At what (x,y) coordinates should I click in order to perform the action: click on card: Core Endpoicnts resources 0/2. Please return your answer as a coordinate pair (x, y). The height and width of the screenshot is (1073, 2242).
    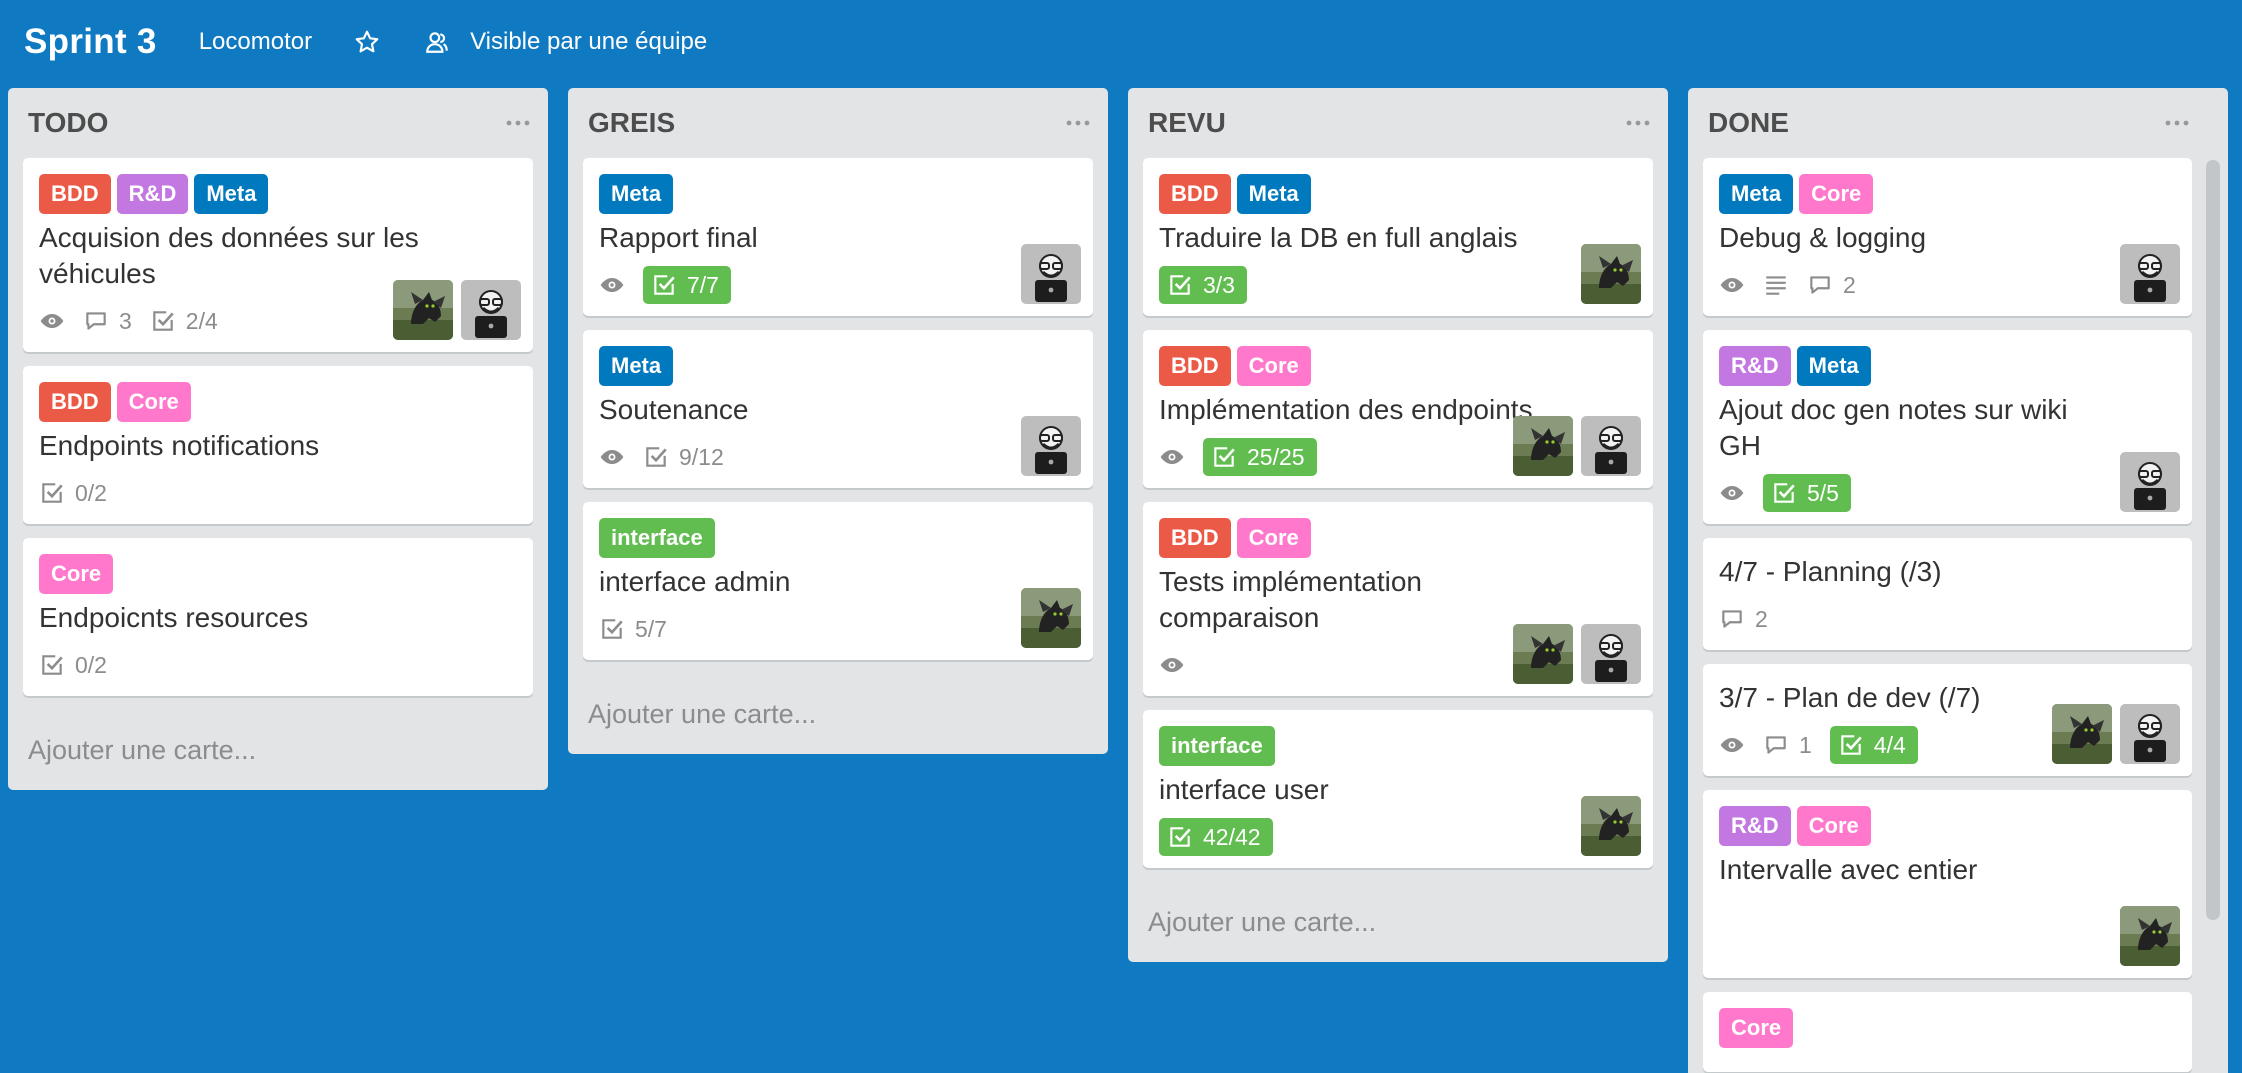
    Looking at the image, I should click on (278, 617).